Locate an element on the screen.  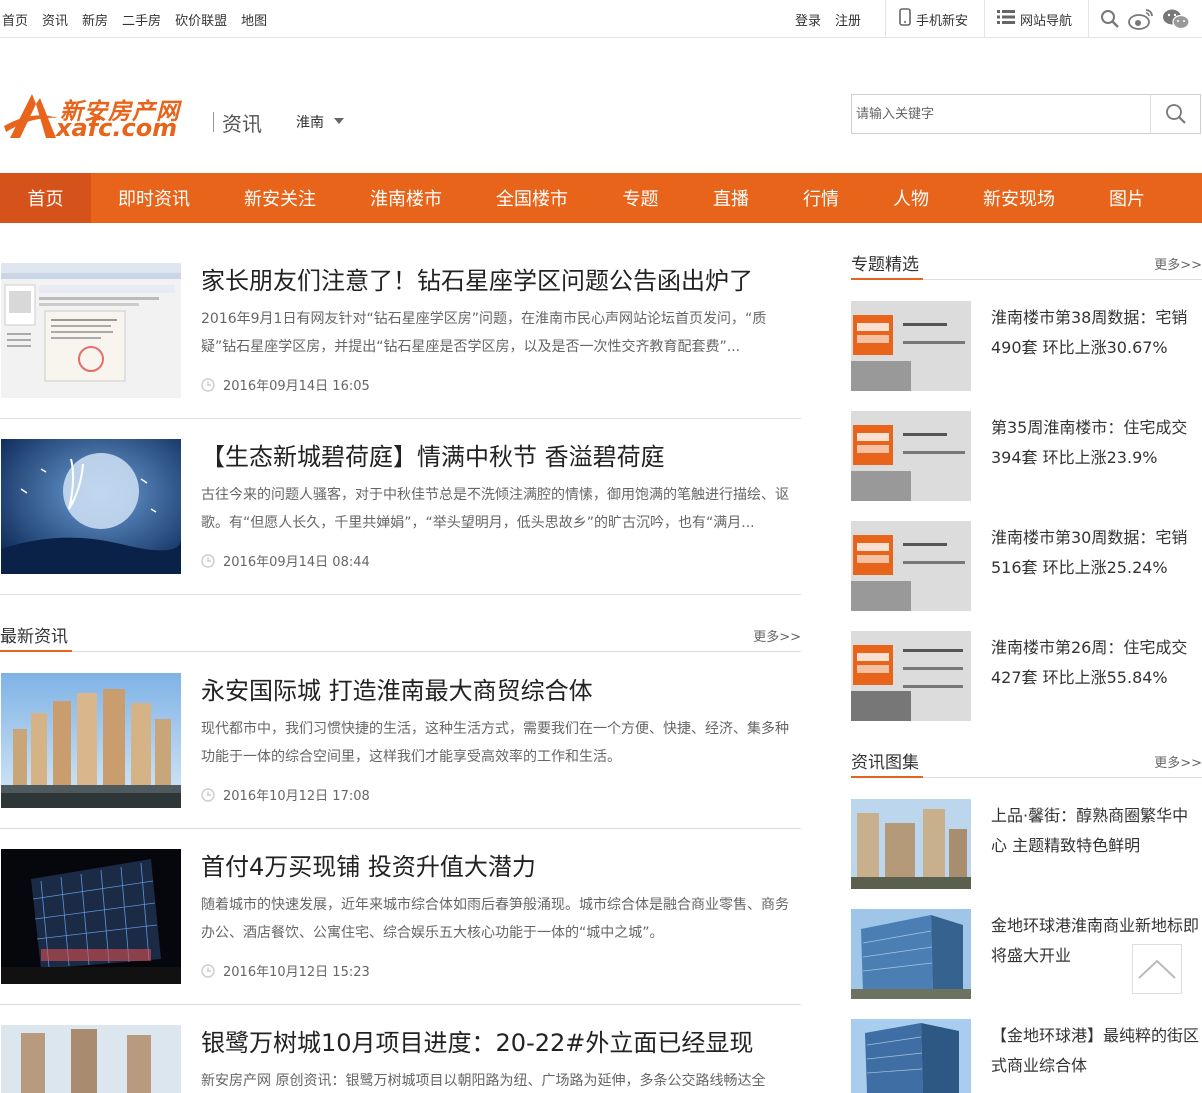
site-logo: 新安房产网 xafc.com is located at coordinates (102, 117).